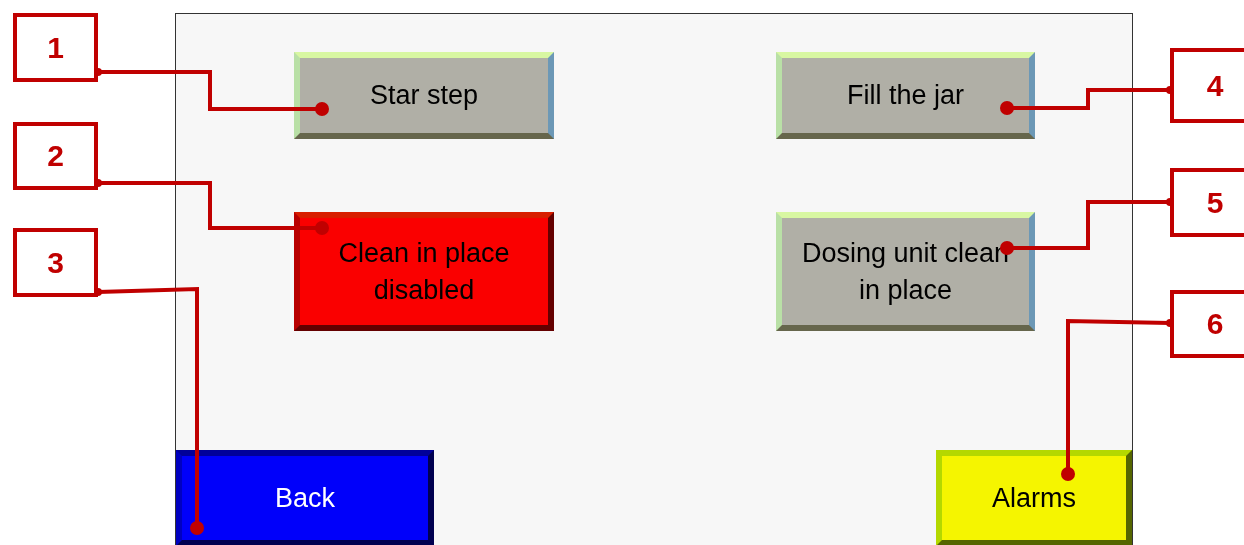 The height and width of the screenshot is (545, 1244). What do you see at coordinates (424, 95) in the screenshot?
I see `hmi-button: Star step` at bounding box center [424, 95].